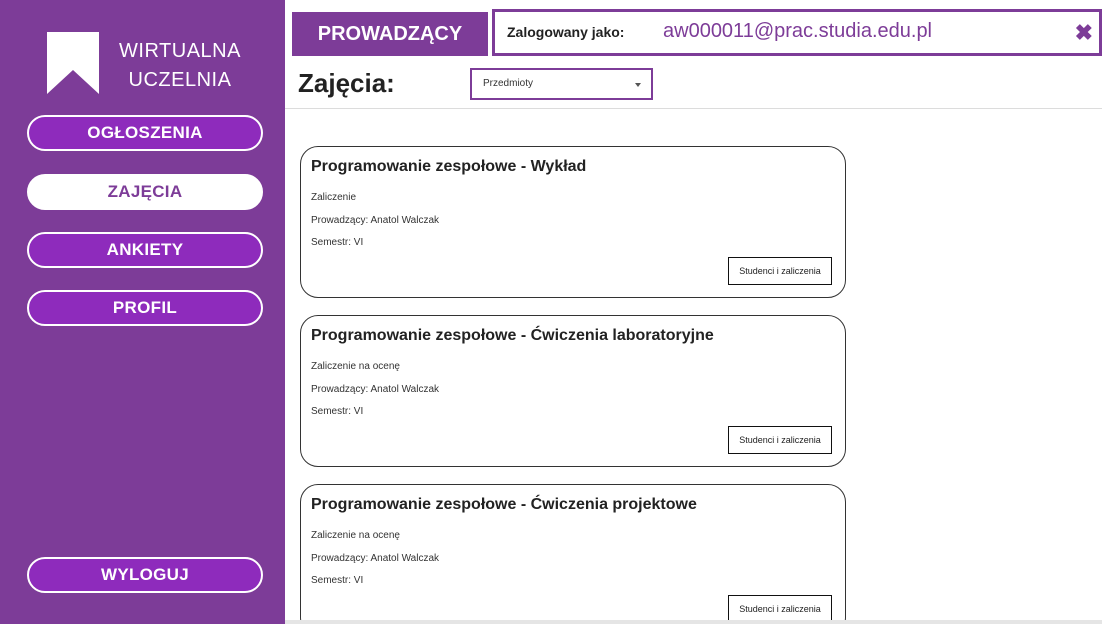  What do you see at coordinates (180, 66) in the screenshot?
I see `app-logo-text: WIRTUALNA UCZELNIA` at bounding box center [180, 66].